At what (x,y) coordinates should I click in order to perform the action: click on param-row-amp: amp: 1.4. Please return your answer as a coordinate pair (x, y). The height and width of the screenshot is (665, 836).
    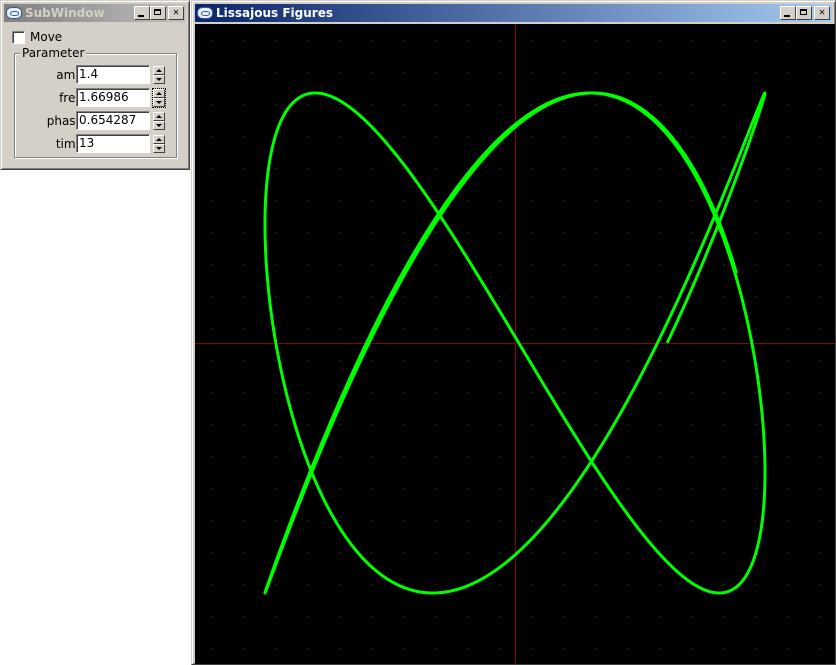
    Looking at the image, I should click on (96, 75).